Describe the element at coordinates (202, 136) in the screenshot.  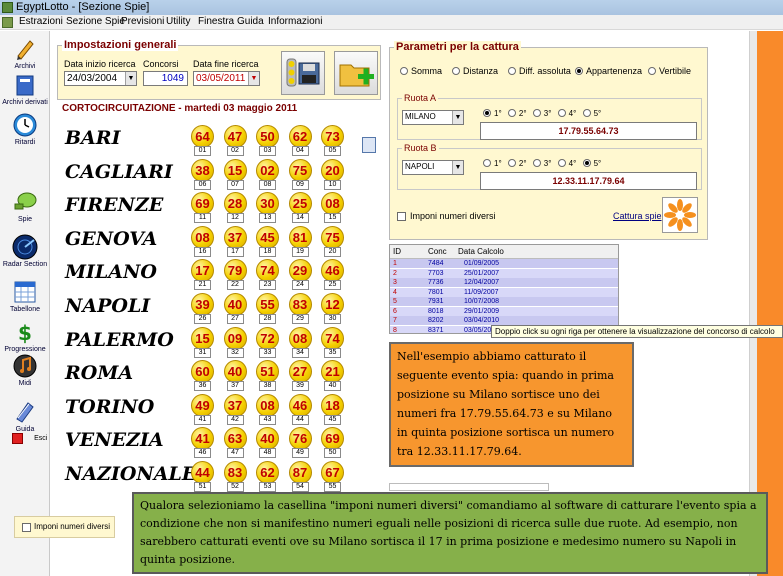
I see `lotto-ball: 64` at that location.